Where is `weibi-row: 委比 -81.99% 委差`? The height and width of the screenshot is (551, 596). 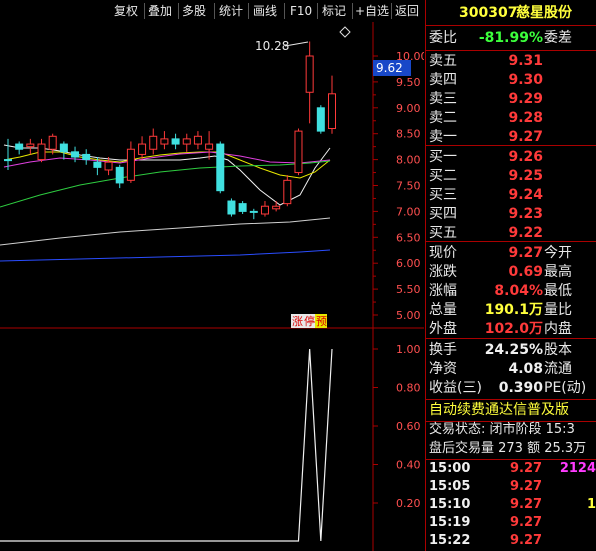
weibi-row: 委比 -81.99% 委差 is located at coordinates (511, 38).